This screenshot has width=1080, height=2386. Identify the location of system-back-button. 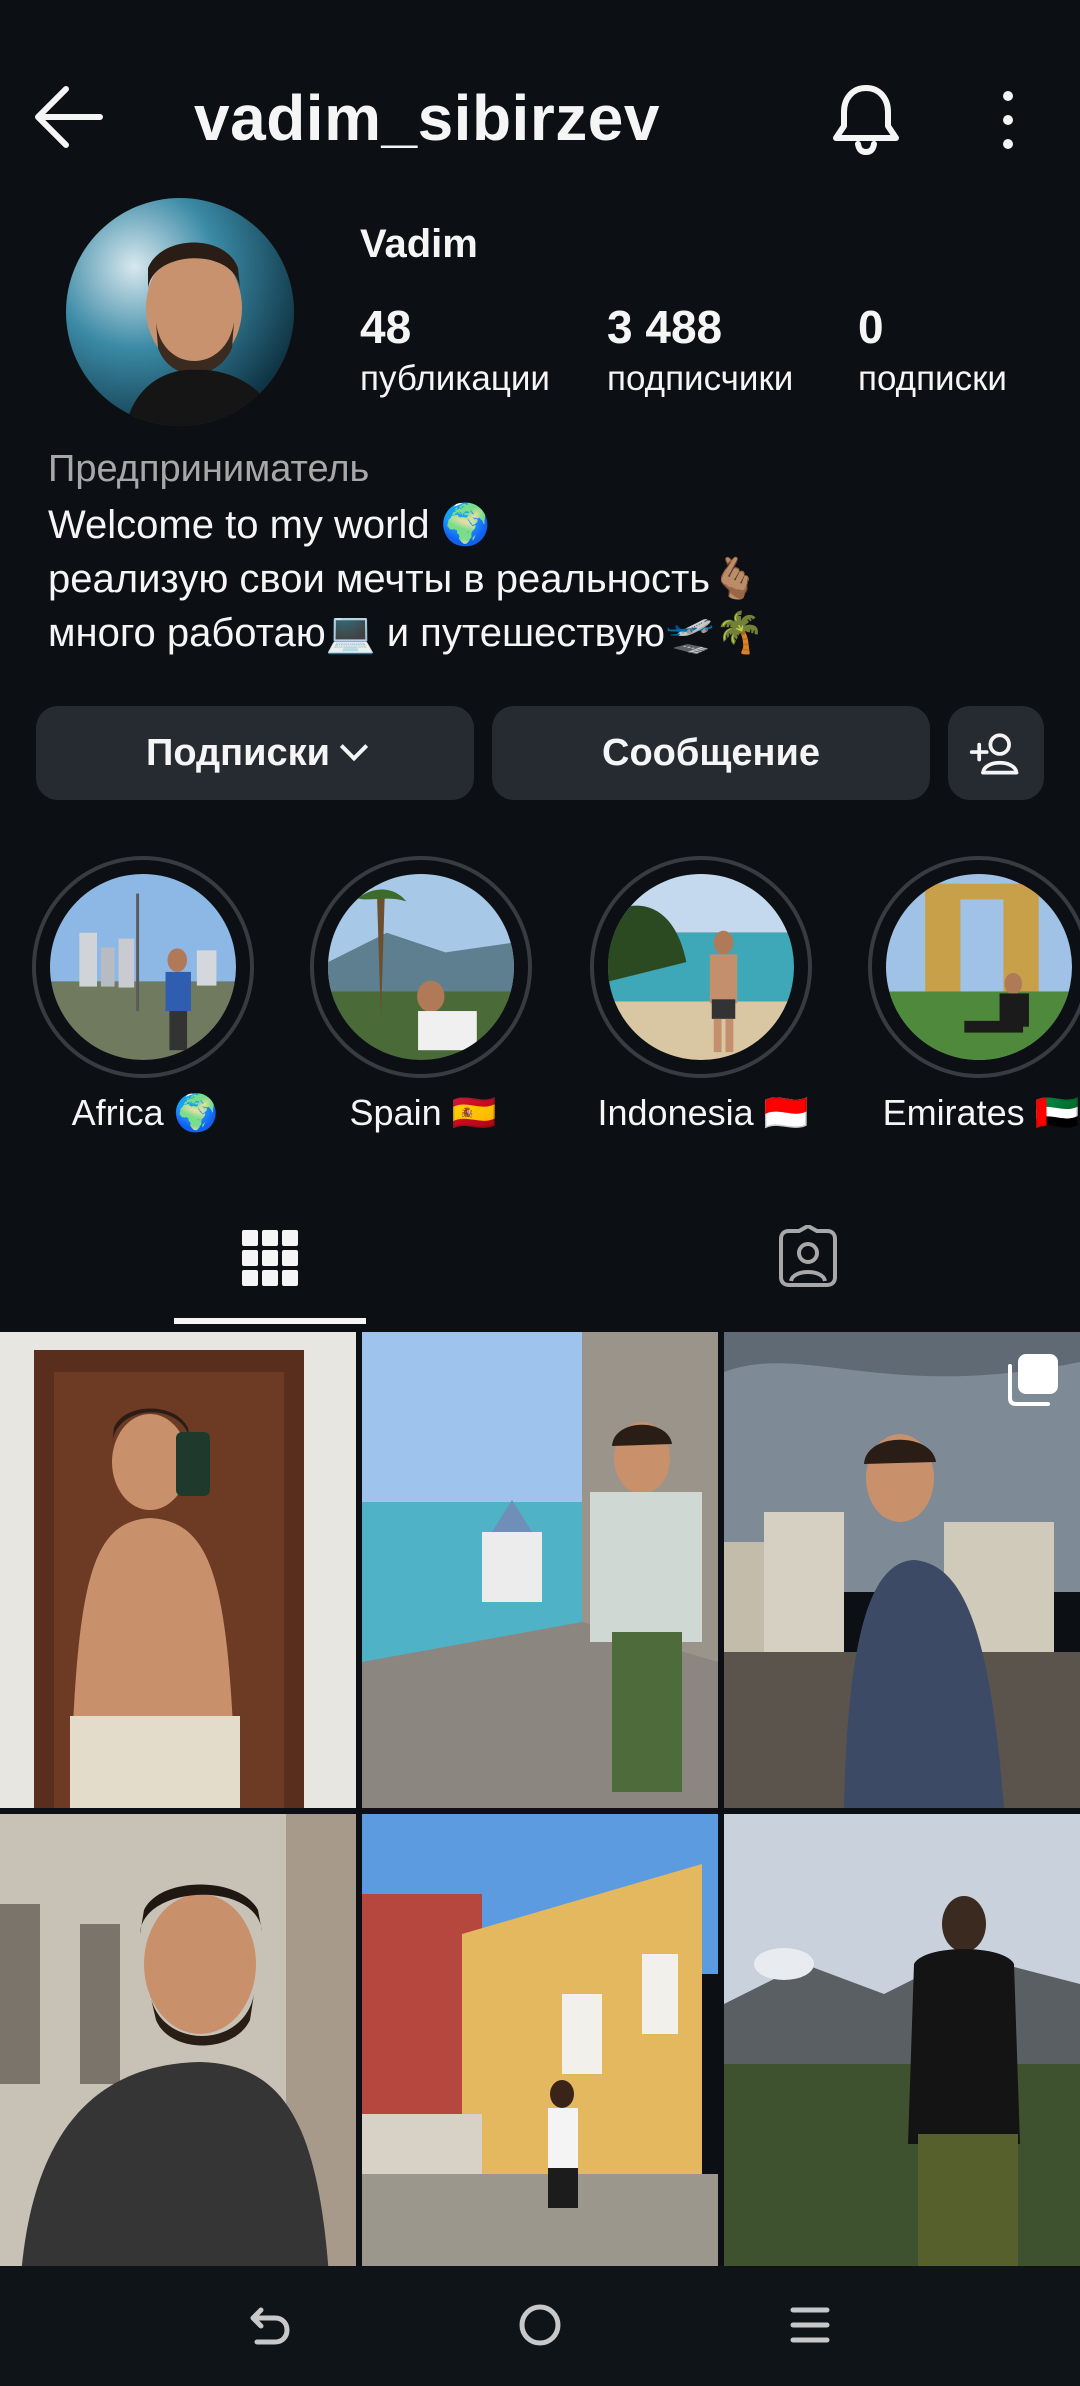
(270, 2325).